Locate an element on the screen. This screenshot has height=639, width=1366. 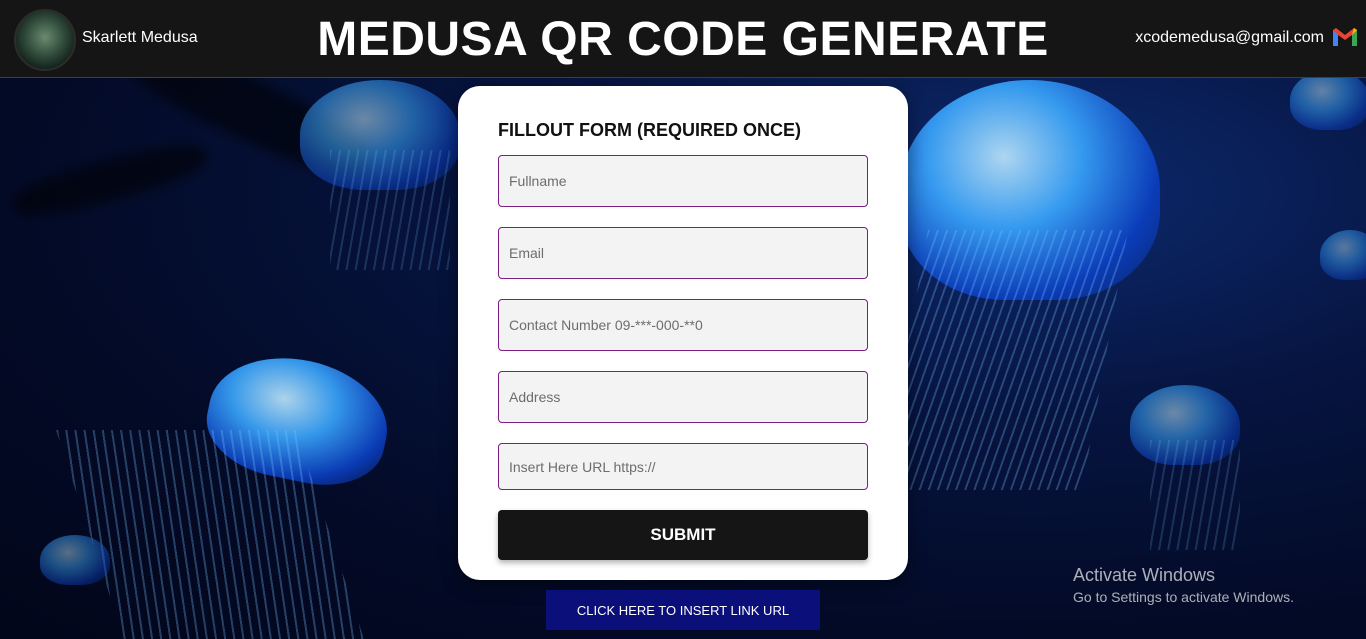
email-input is located at coordinates (683, 253).